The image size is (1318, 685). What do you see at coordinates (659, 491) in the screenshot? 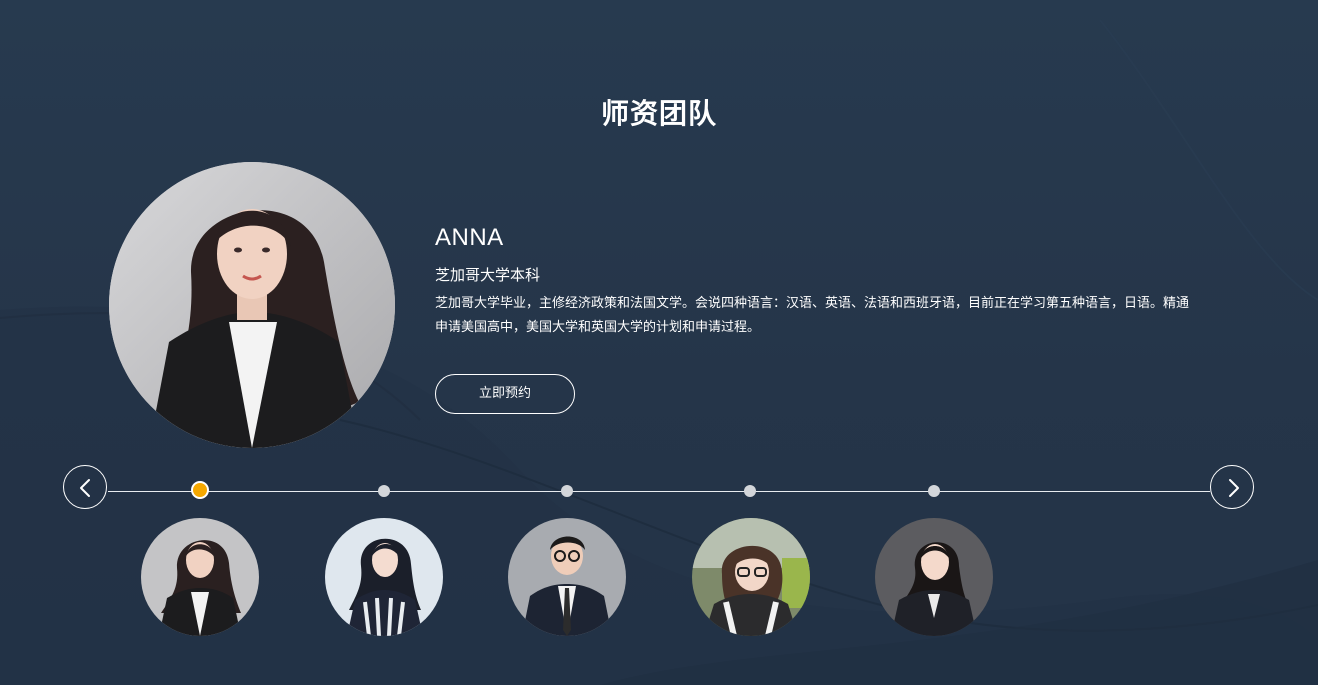
I see `timeline-track` at bounding box center [659, 491].